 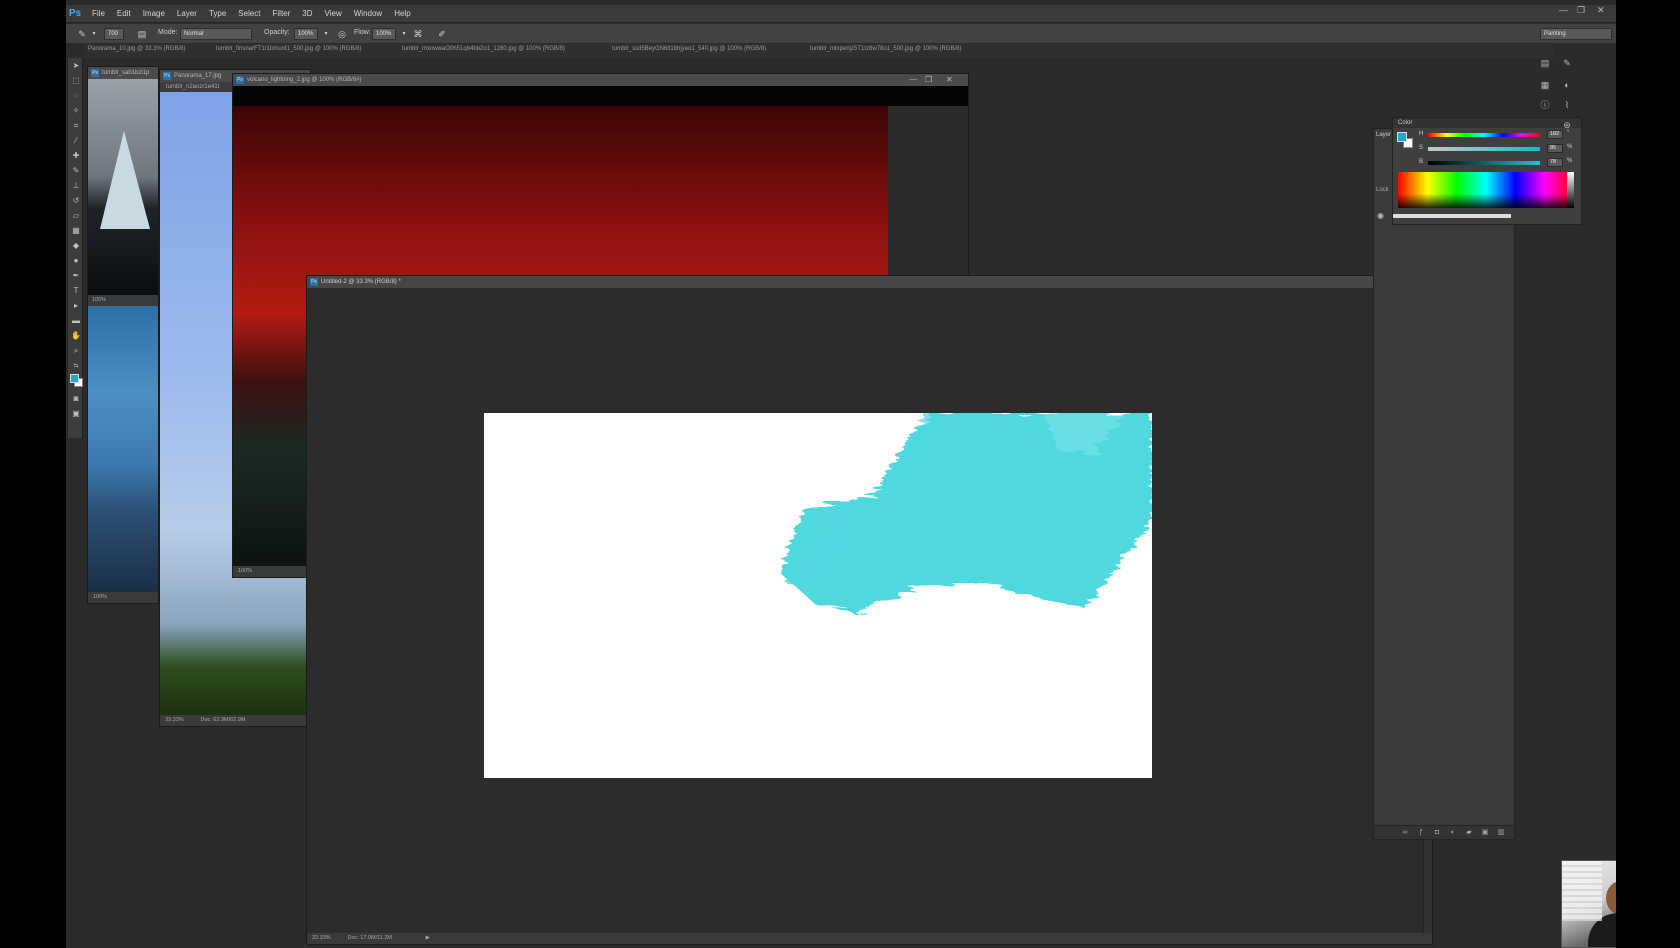 What do you see at coordinates (913, 79) in the screenshot?
I see `minimize-icon: —` at bounding box center [913, 79].